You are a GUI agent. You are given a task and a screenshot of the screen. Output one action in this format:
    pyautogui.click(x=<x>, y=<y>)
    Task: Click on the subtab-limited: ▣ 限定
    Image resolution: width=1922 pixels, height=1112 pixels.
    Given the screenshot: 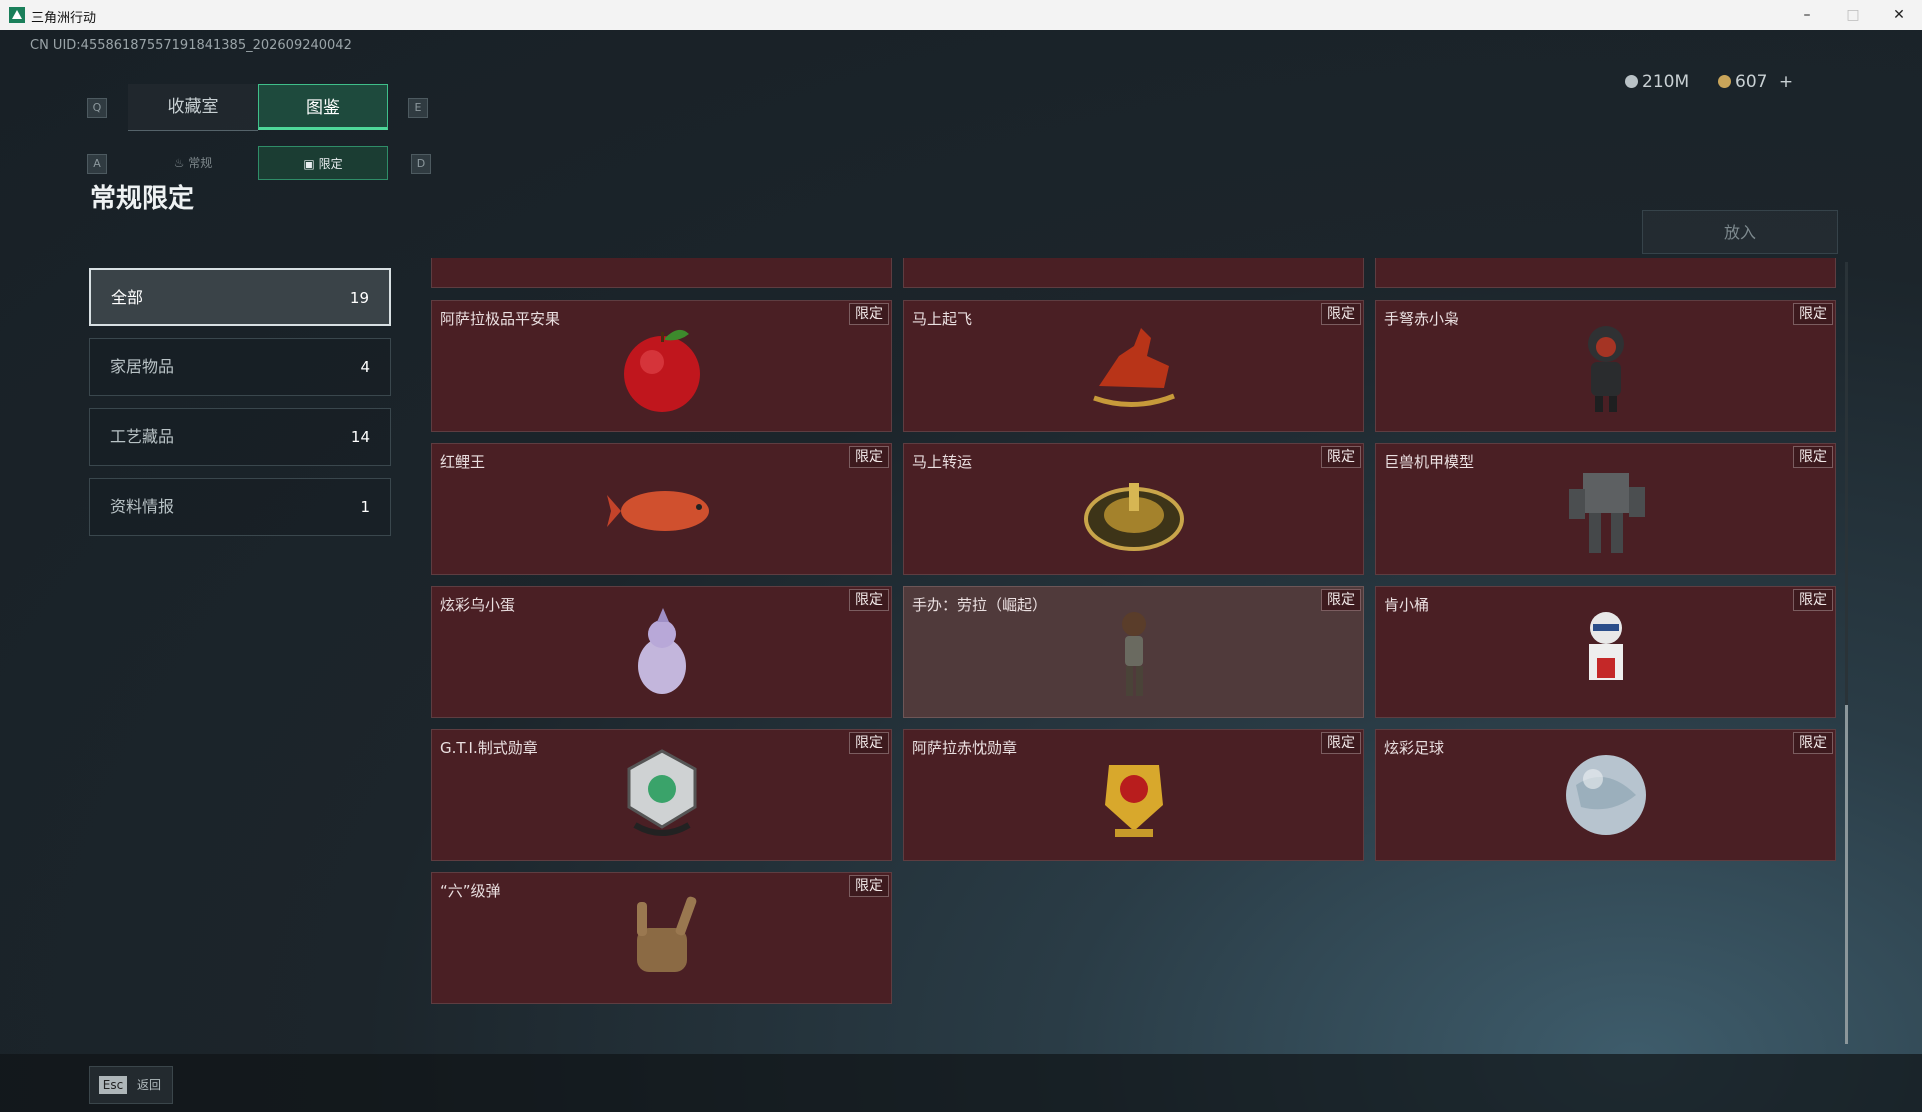 What is the action you would take?
    pyautogui.click(x=323, y=163)
    